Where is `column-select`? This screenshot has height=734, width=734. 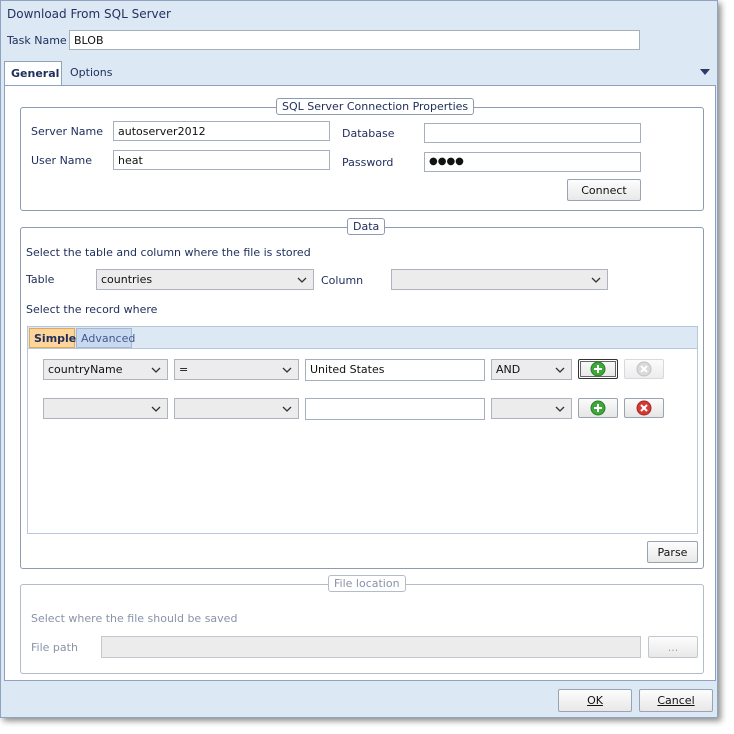
column-select is located at coordinates (499, 279).